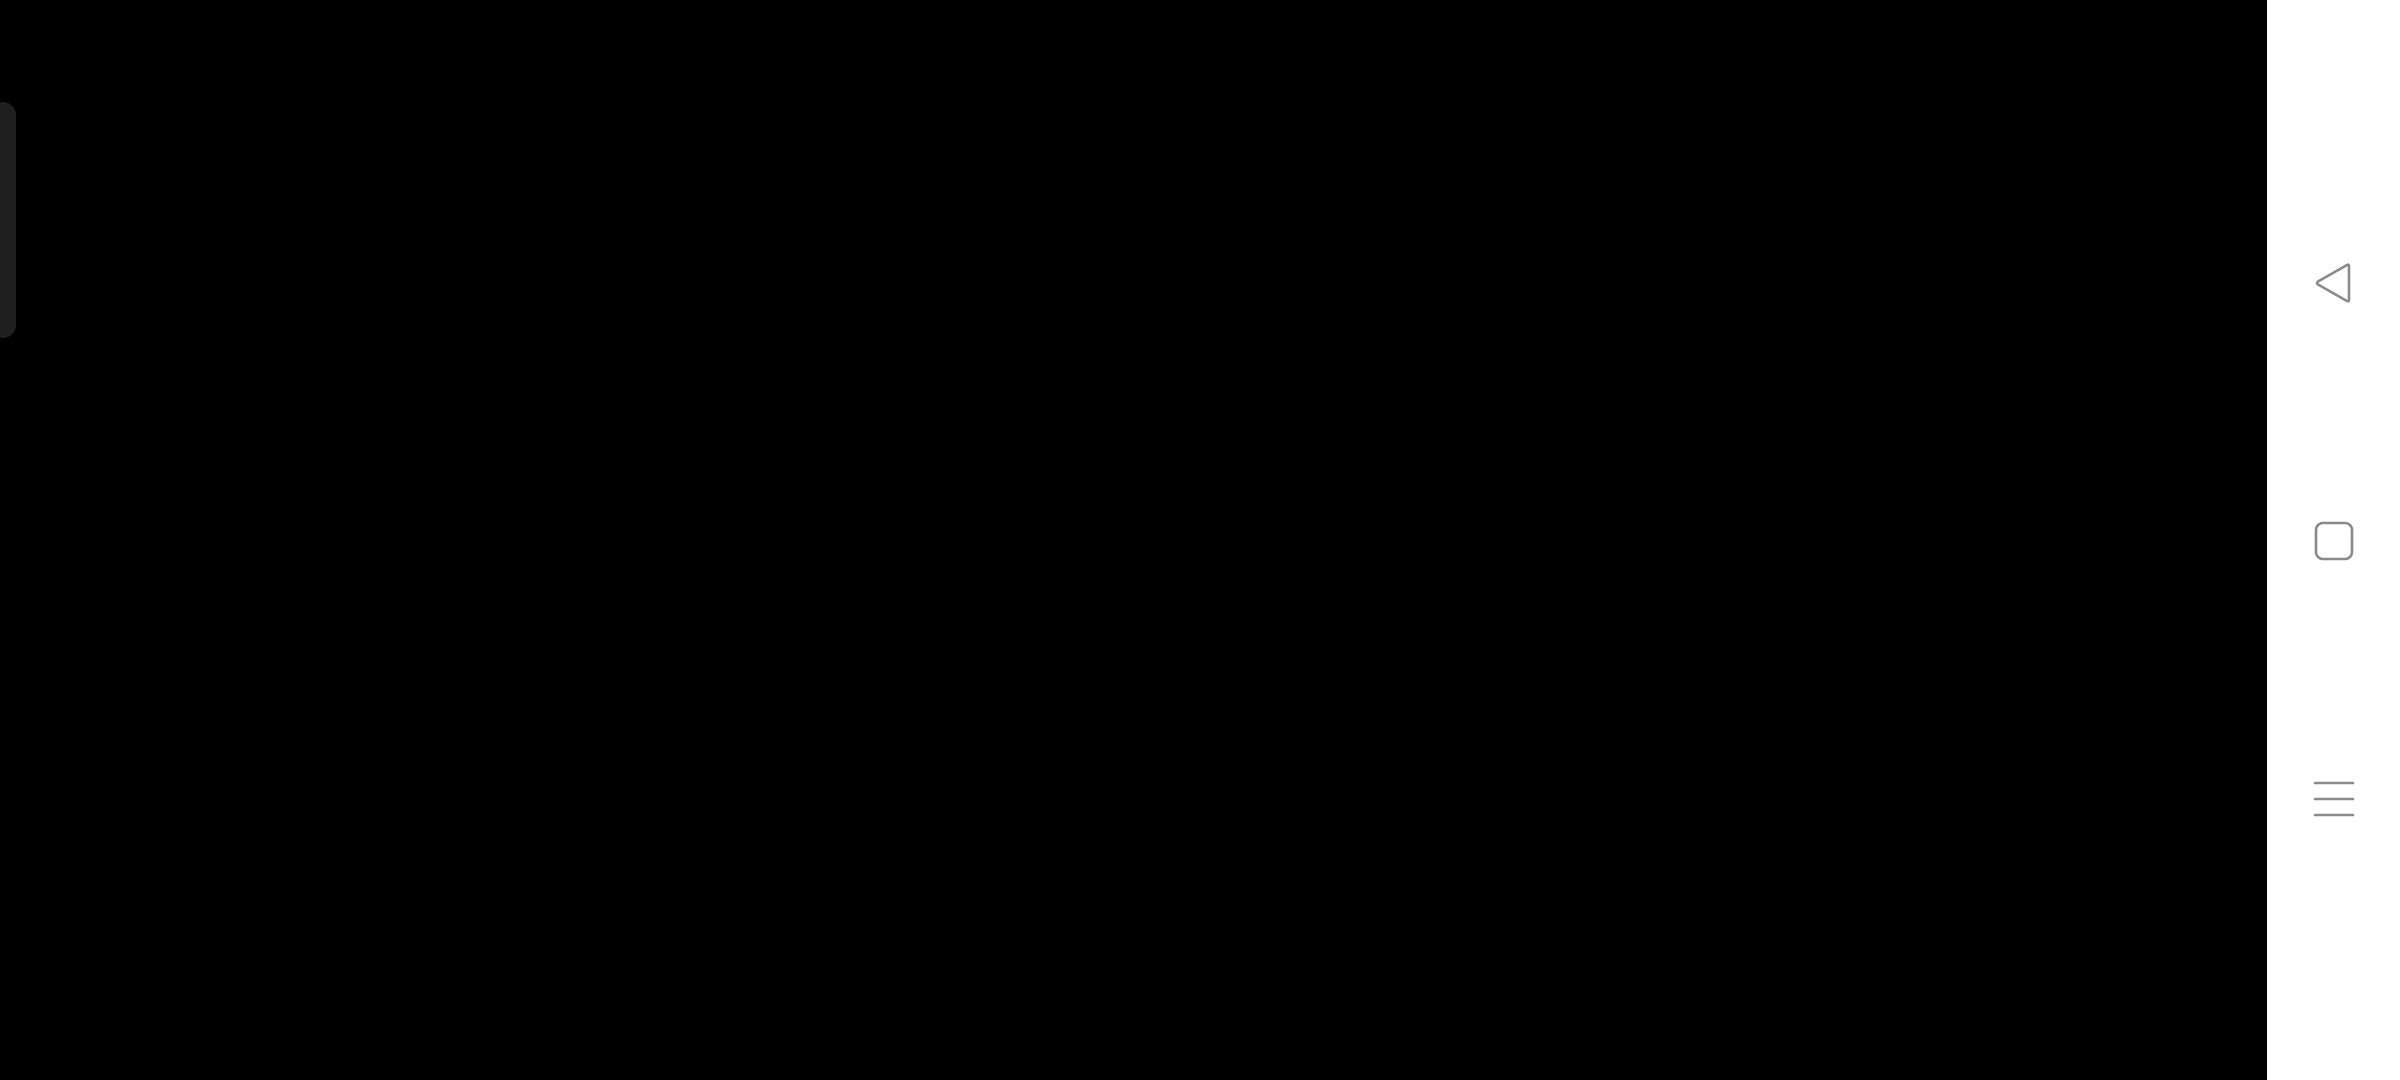  I want to click on back-button, so click(2333, 283).